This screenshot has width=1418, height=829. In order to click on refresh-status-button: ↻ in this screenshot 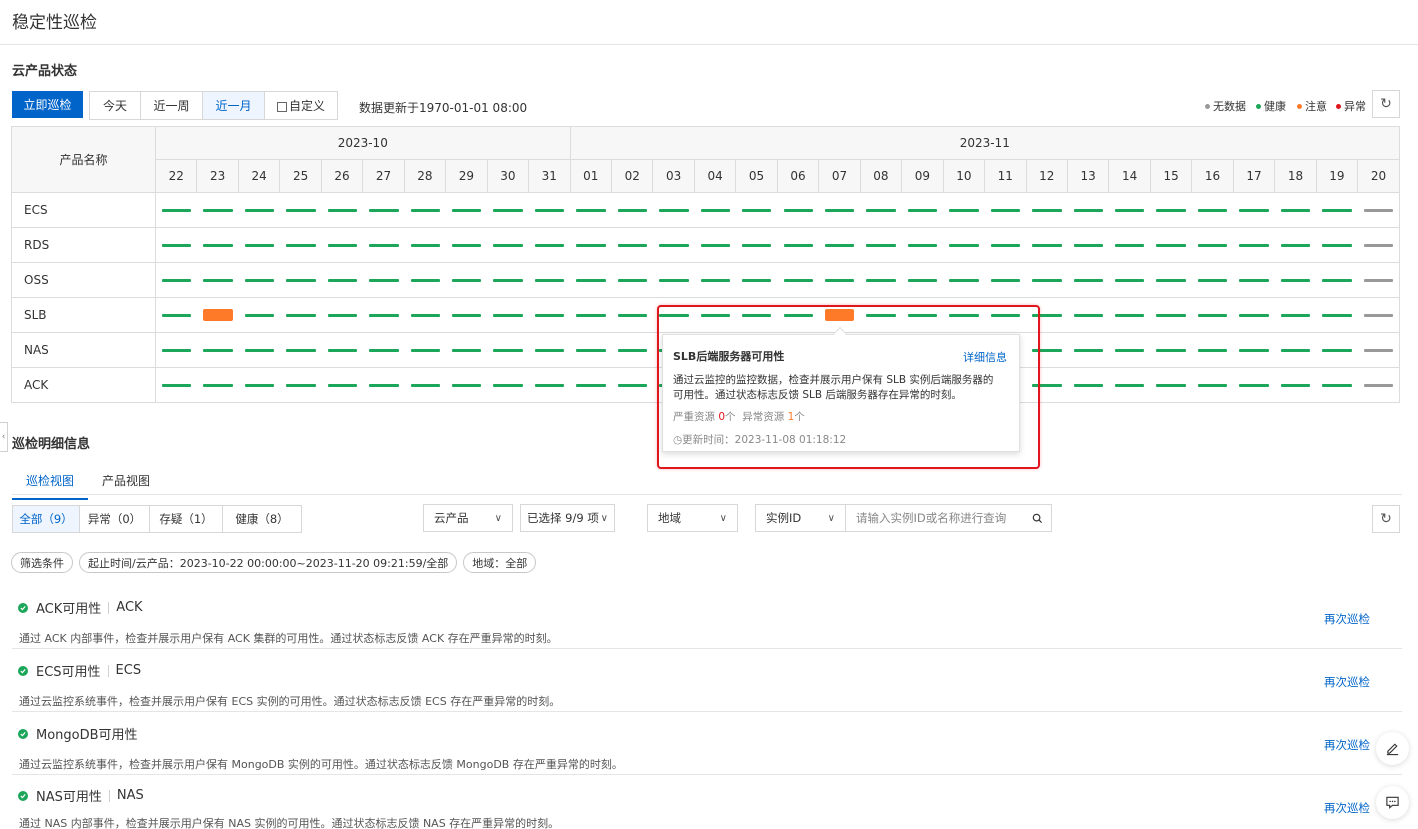, I will do `click(1386, 104)`.